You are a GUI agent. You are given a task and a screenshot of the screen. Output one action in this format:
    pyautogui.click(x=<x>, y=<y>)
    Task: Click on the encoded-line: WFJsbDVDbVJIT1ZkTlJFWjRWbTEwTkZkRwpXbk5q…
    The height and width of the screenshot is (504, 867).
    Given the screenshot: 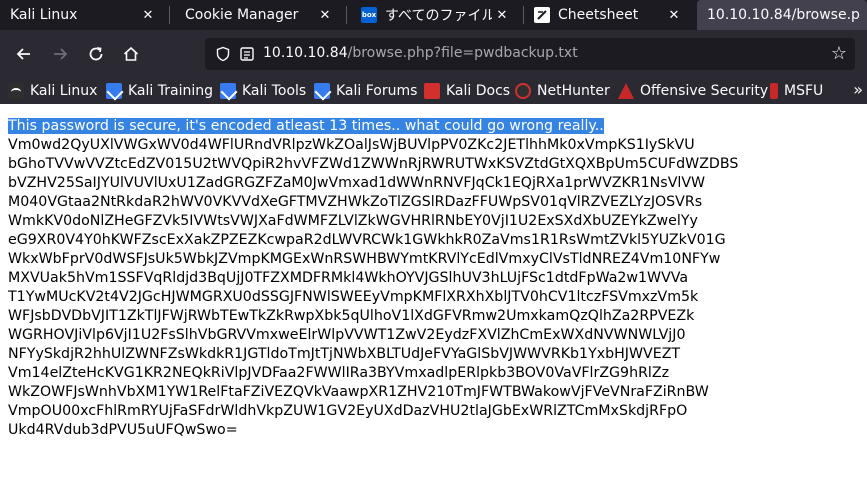 What is the action you would take?
    pyautogui.click(x=351, y=316)
    